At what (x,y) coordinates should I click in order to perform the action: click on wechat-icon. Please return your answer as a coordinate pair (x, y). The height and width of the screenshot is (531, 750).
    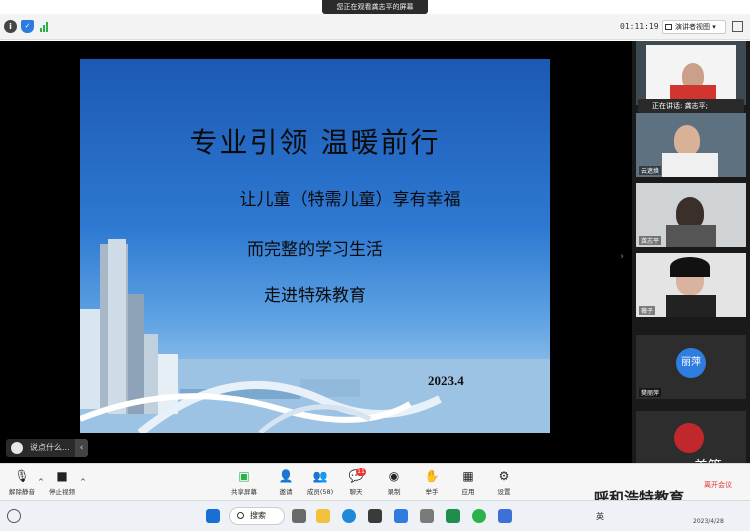
    Looking at the image, I should click on (479, 516).